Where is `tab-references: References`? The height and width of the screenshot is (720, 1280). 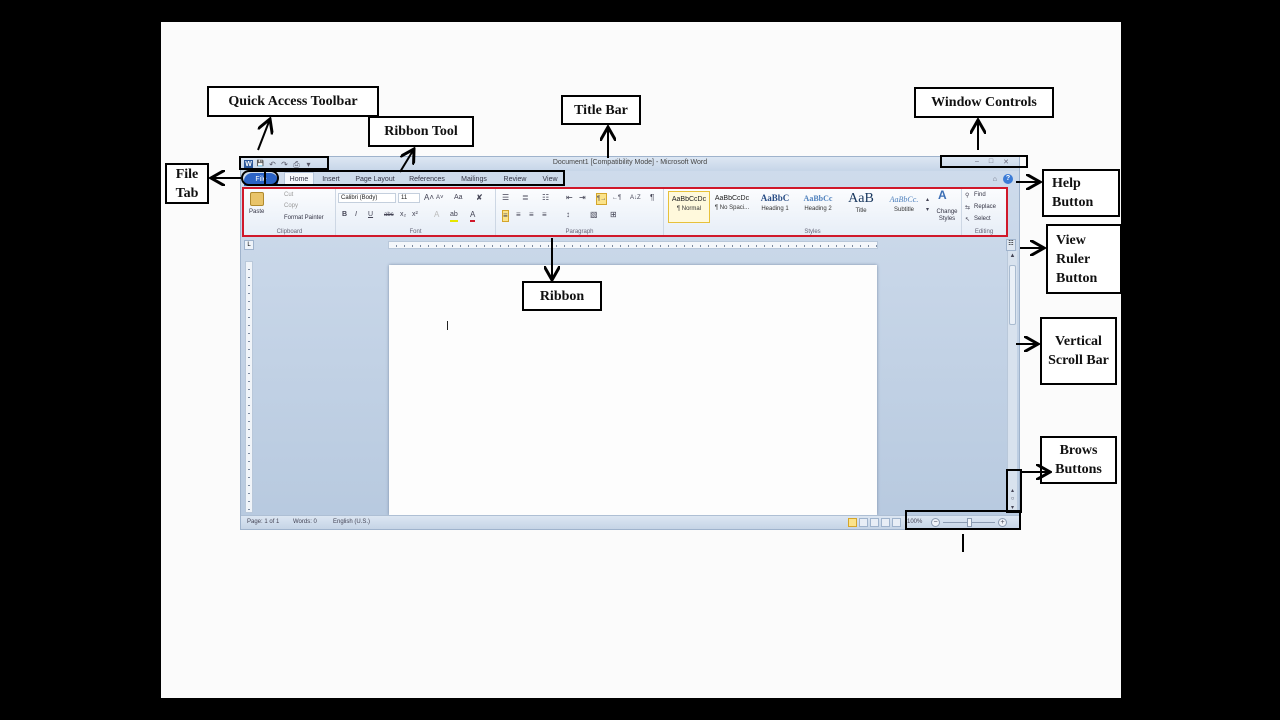
tab-references: References is located at coordinates (427, 179).